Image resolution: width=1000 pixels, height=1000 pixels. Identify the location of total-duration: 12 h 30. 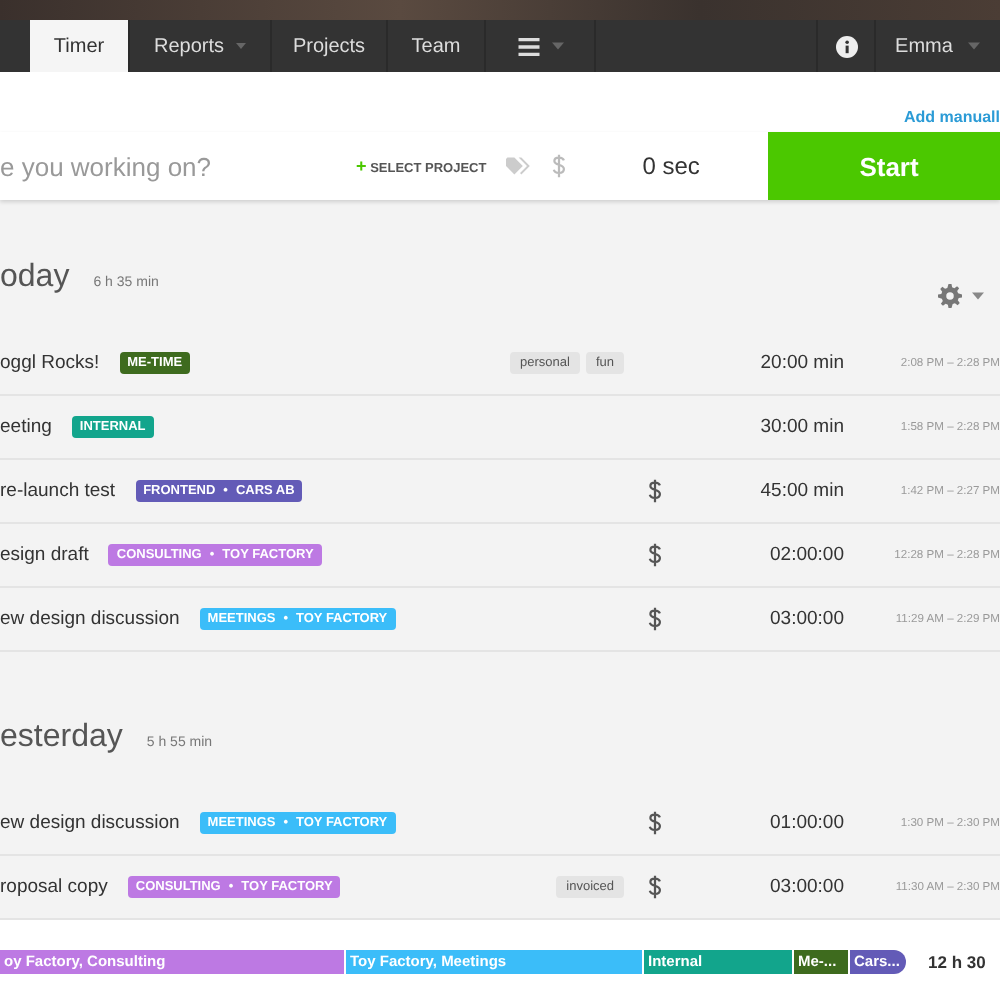
(957, 962).